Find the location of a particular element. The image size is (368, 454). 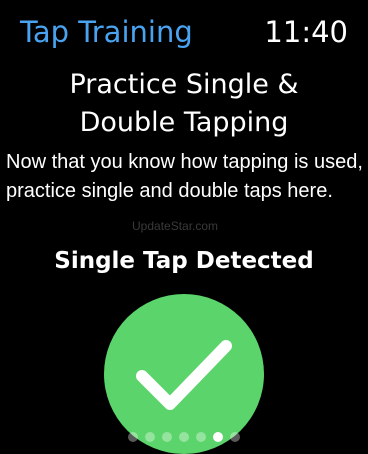

heading-line-1: Practice Single & is located at coordinates (184, 84).